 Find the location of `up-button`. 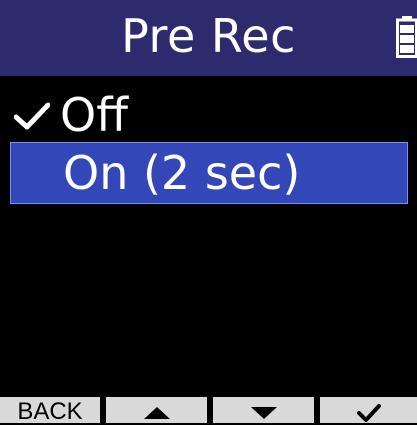

up-button is located at coordinates (156, 410).